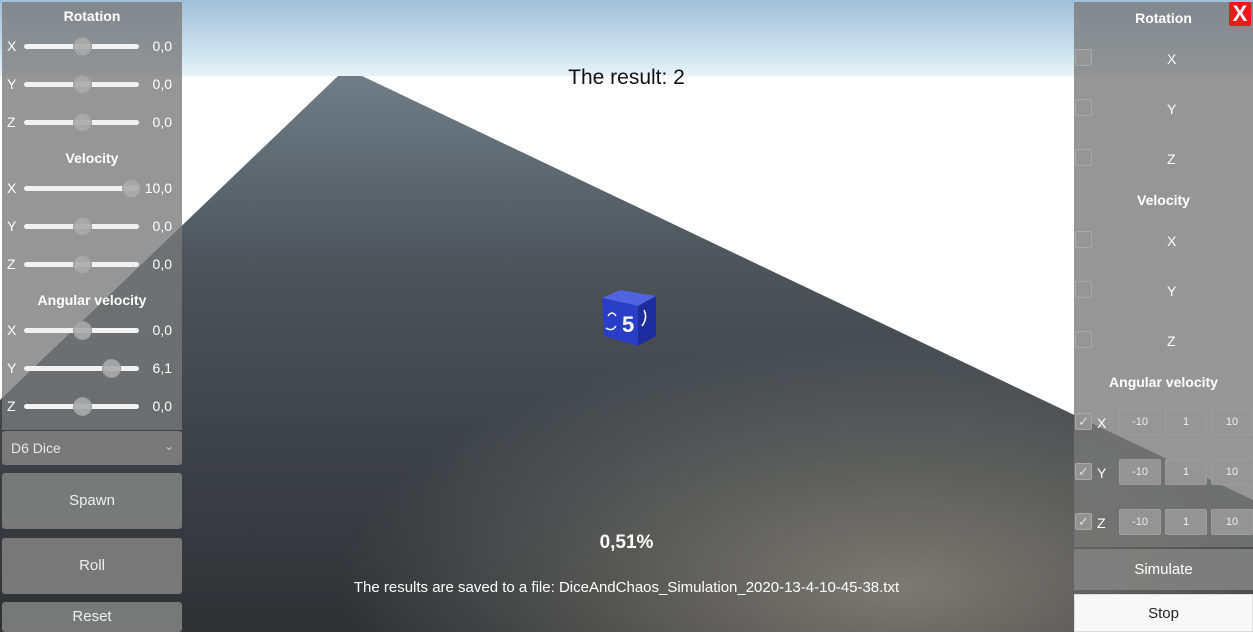 Image resolution: width=1253 pixels, height=633 pixels. I want to click on velocity-x-label: X, so click(1172, 241).